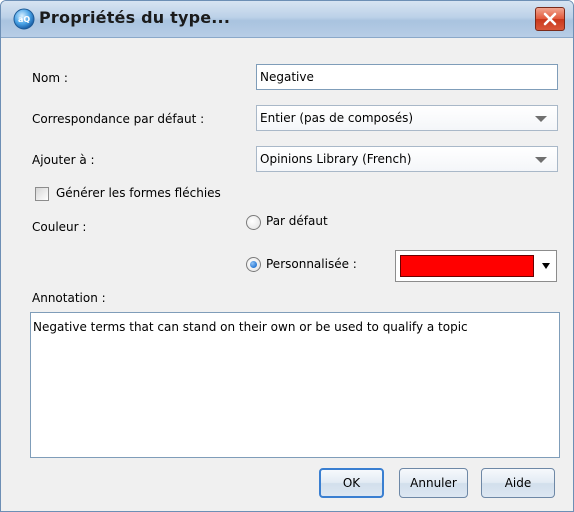 The width and height of the screenshot is (574, 512). I want to click on svg-text: aQ, so click(24, 19).